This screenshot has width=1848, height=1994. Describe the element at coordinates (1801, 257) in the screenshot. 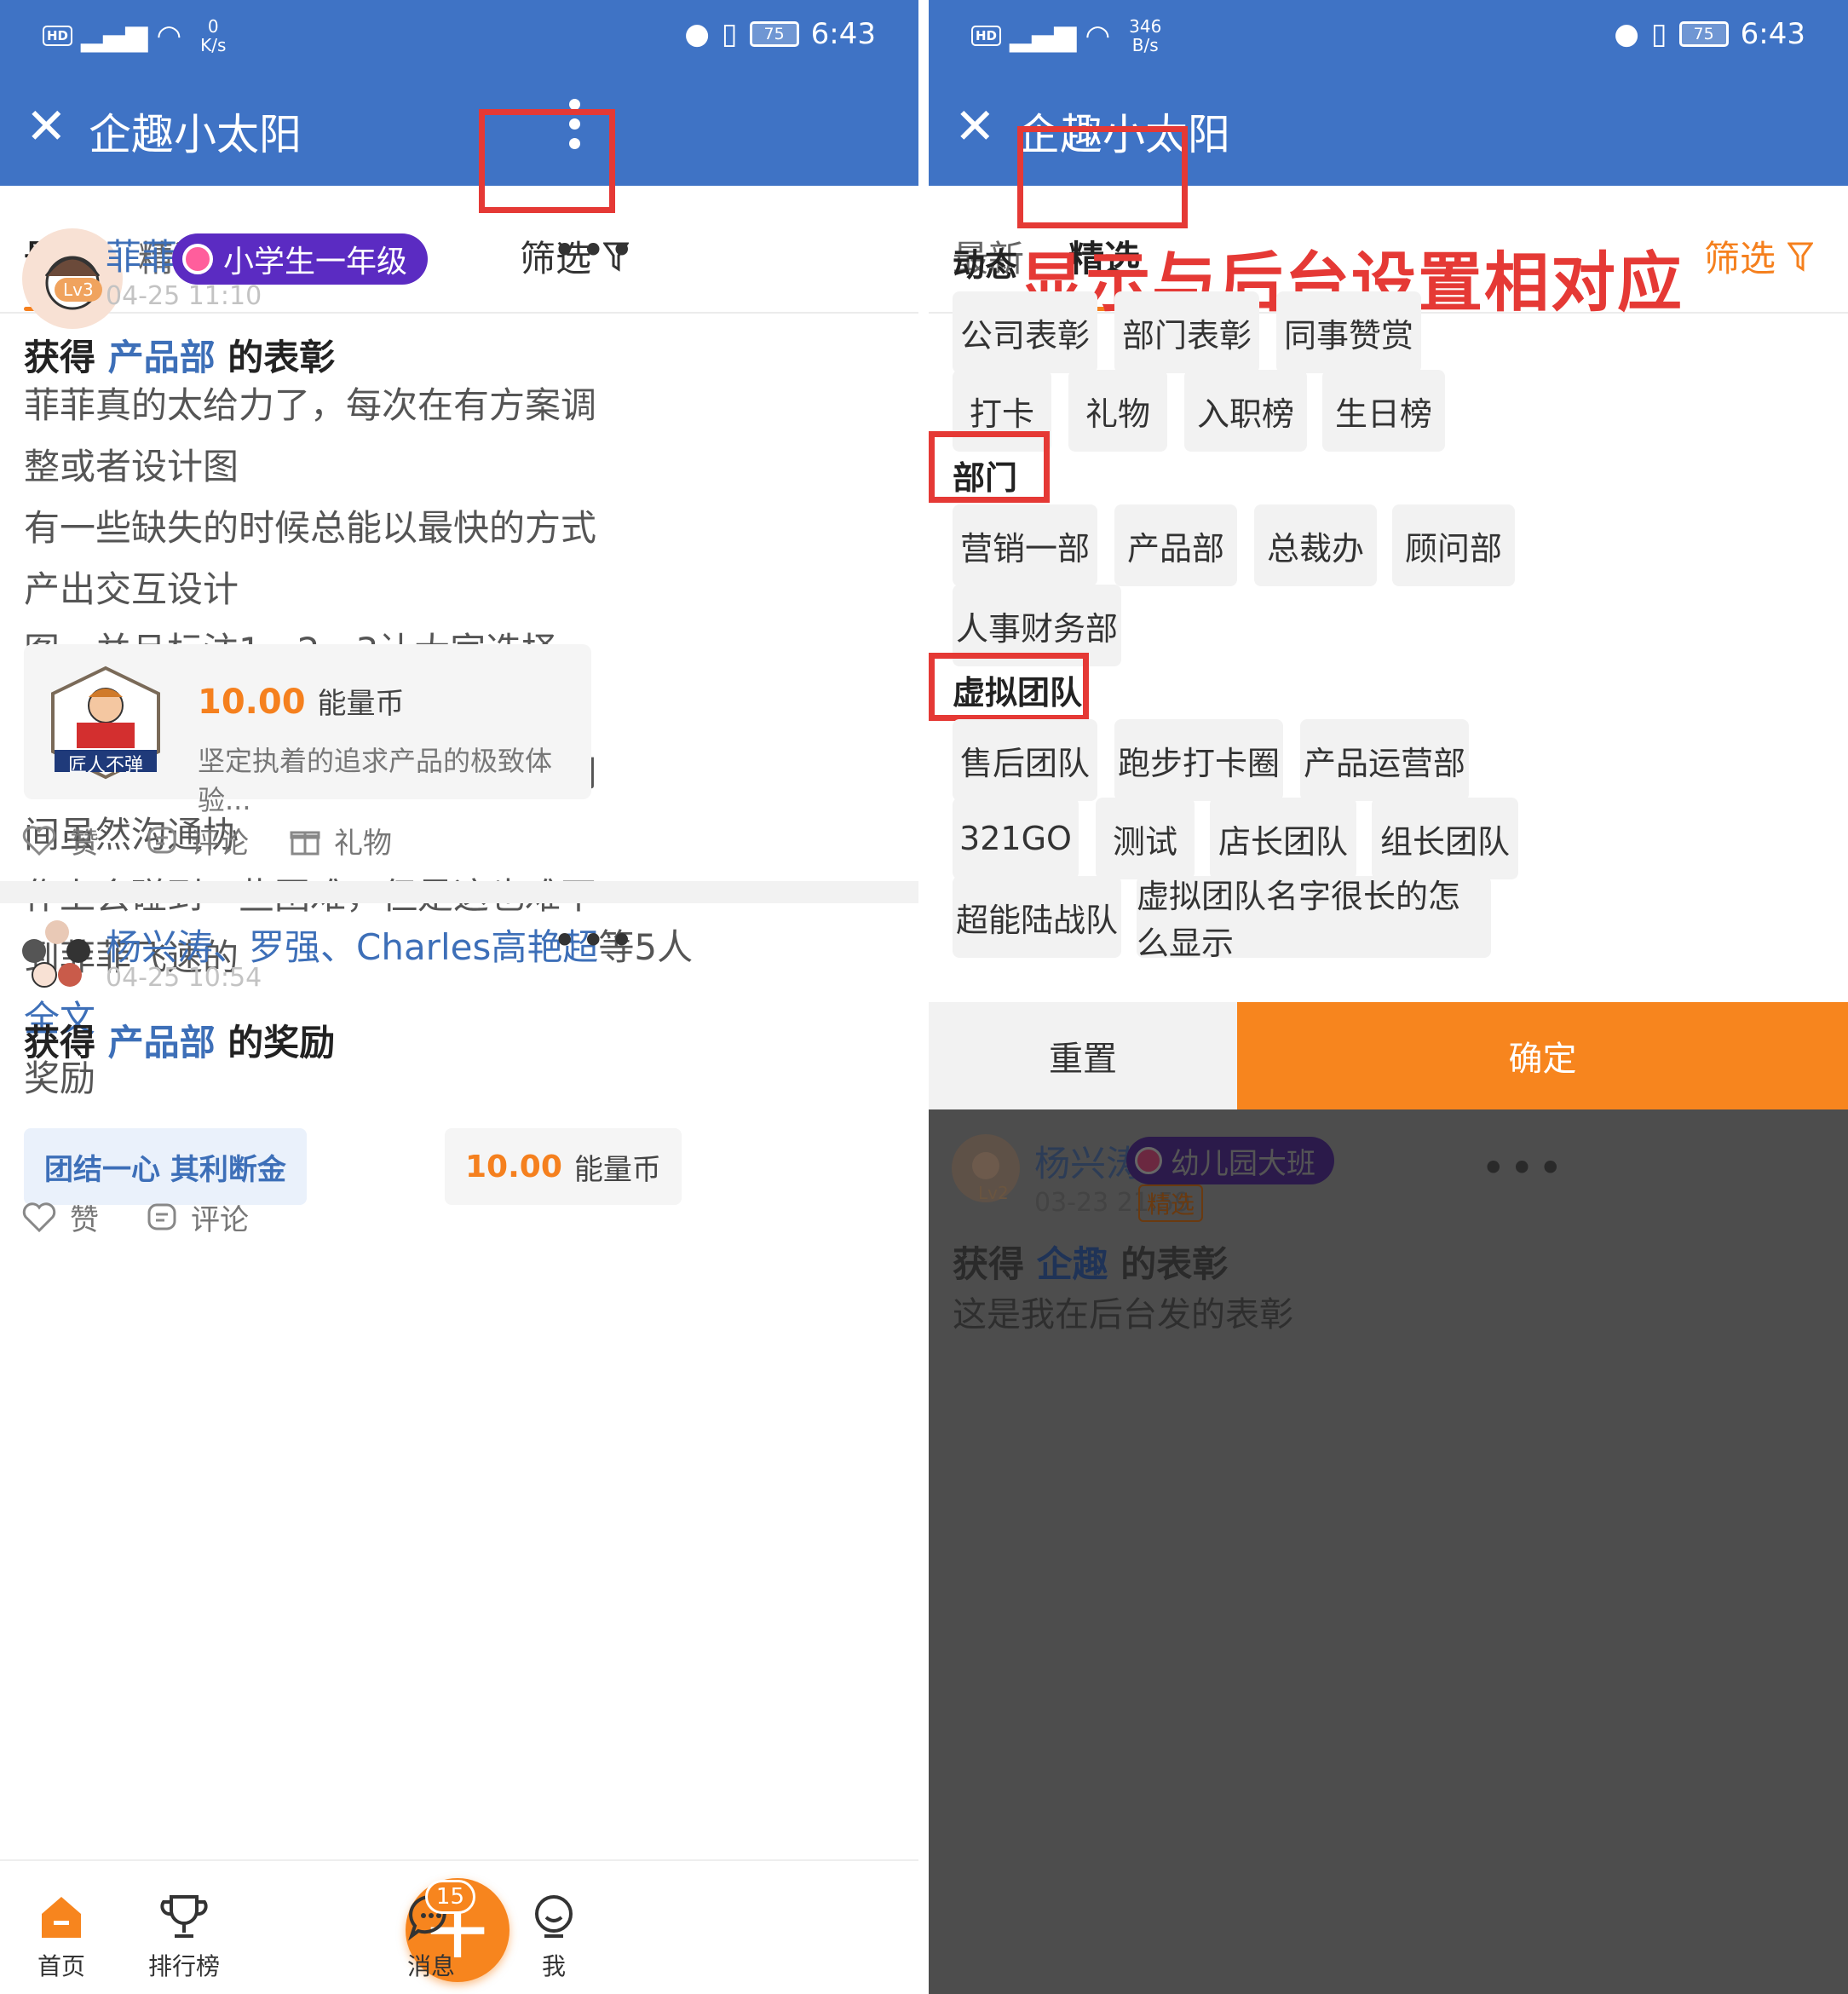

I see `funnel-icon` at that location.